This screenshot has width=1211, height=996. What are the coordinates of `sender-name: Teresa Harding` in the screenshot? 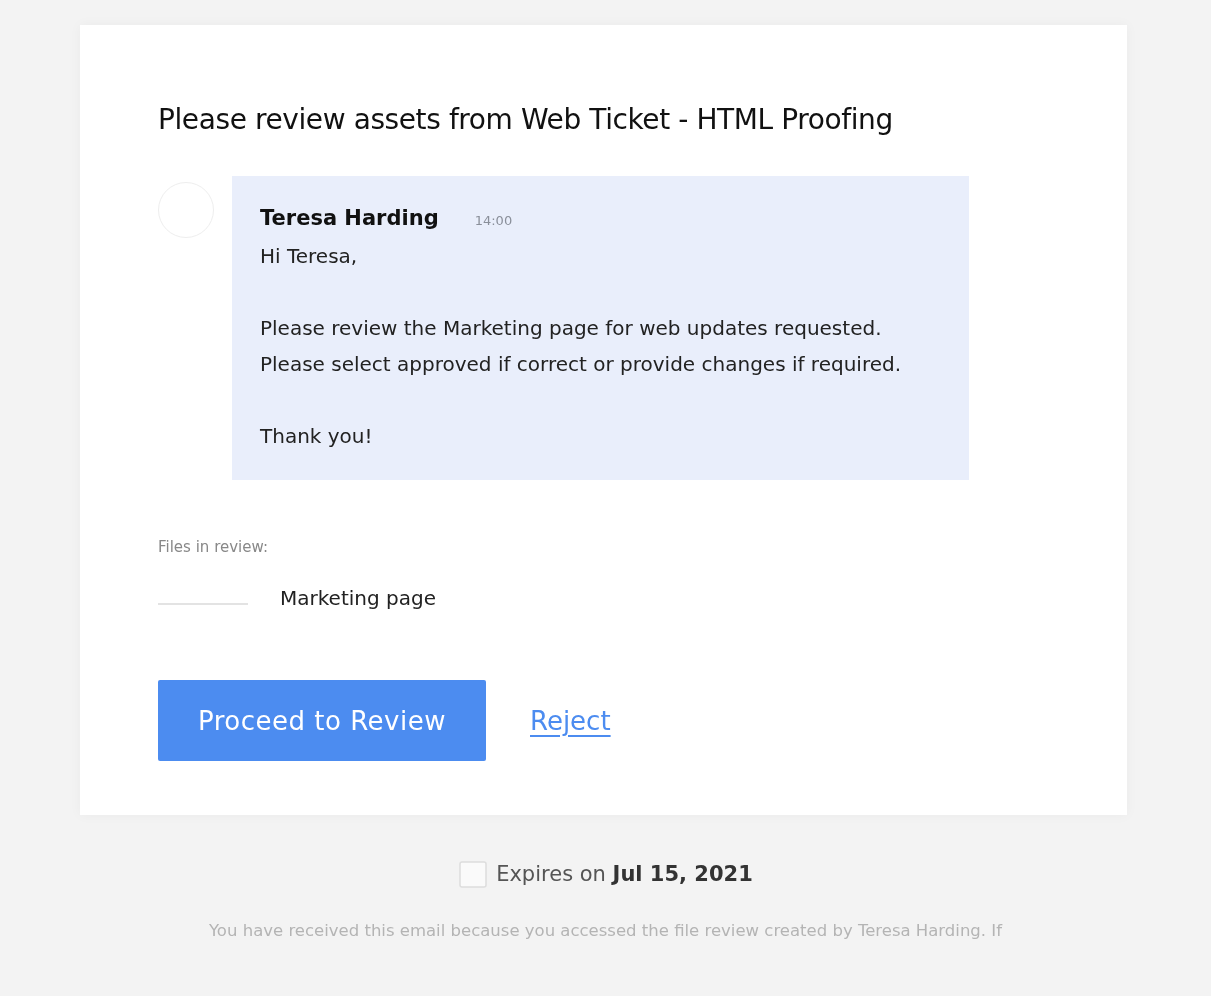 It's located at (349, 218).